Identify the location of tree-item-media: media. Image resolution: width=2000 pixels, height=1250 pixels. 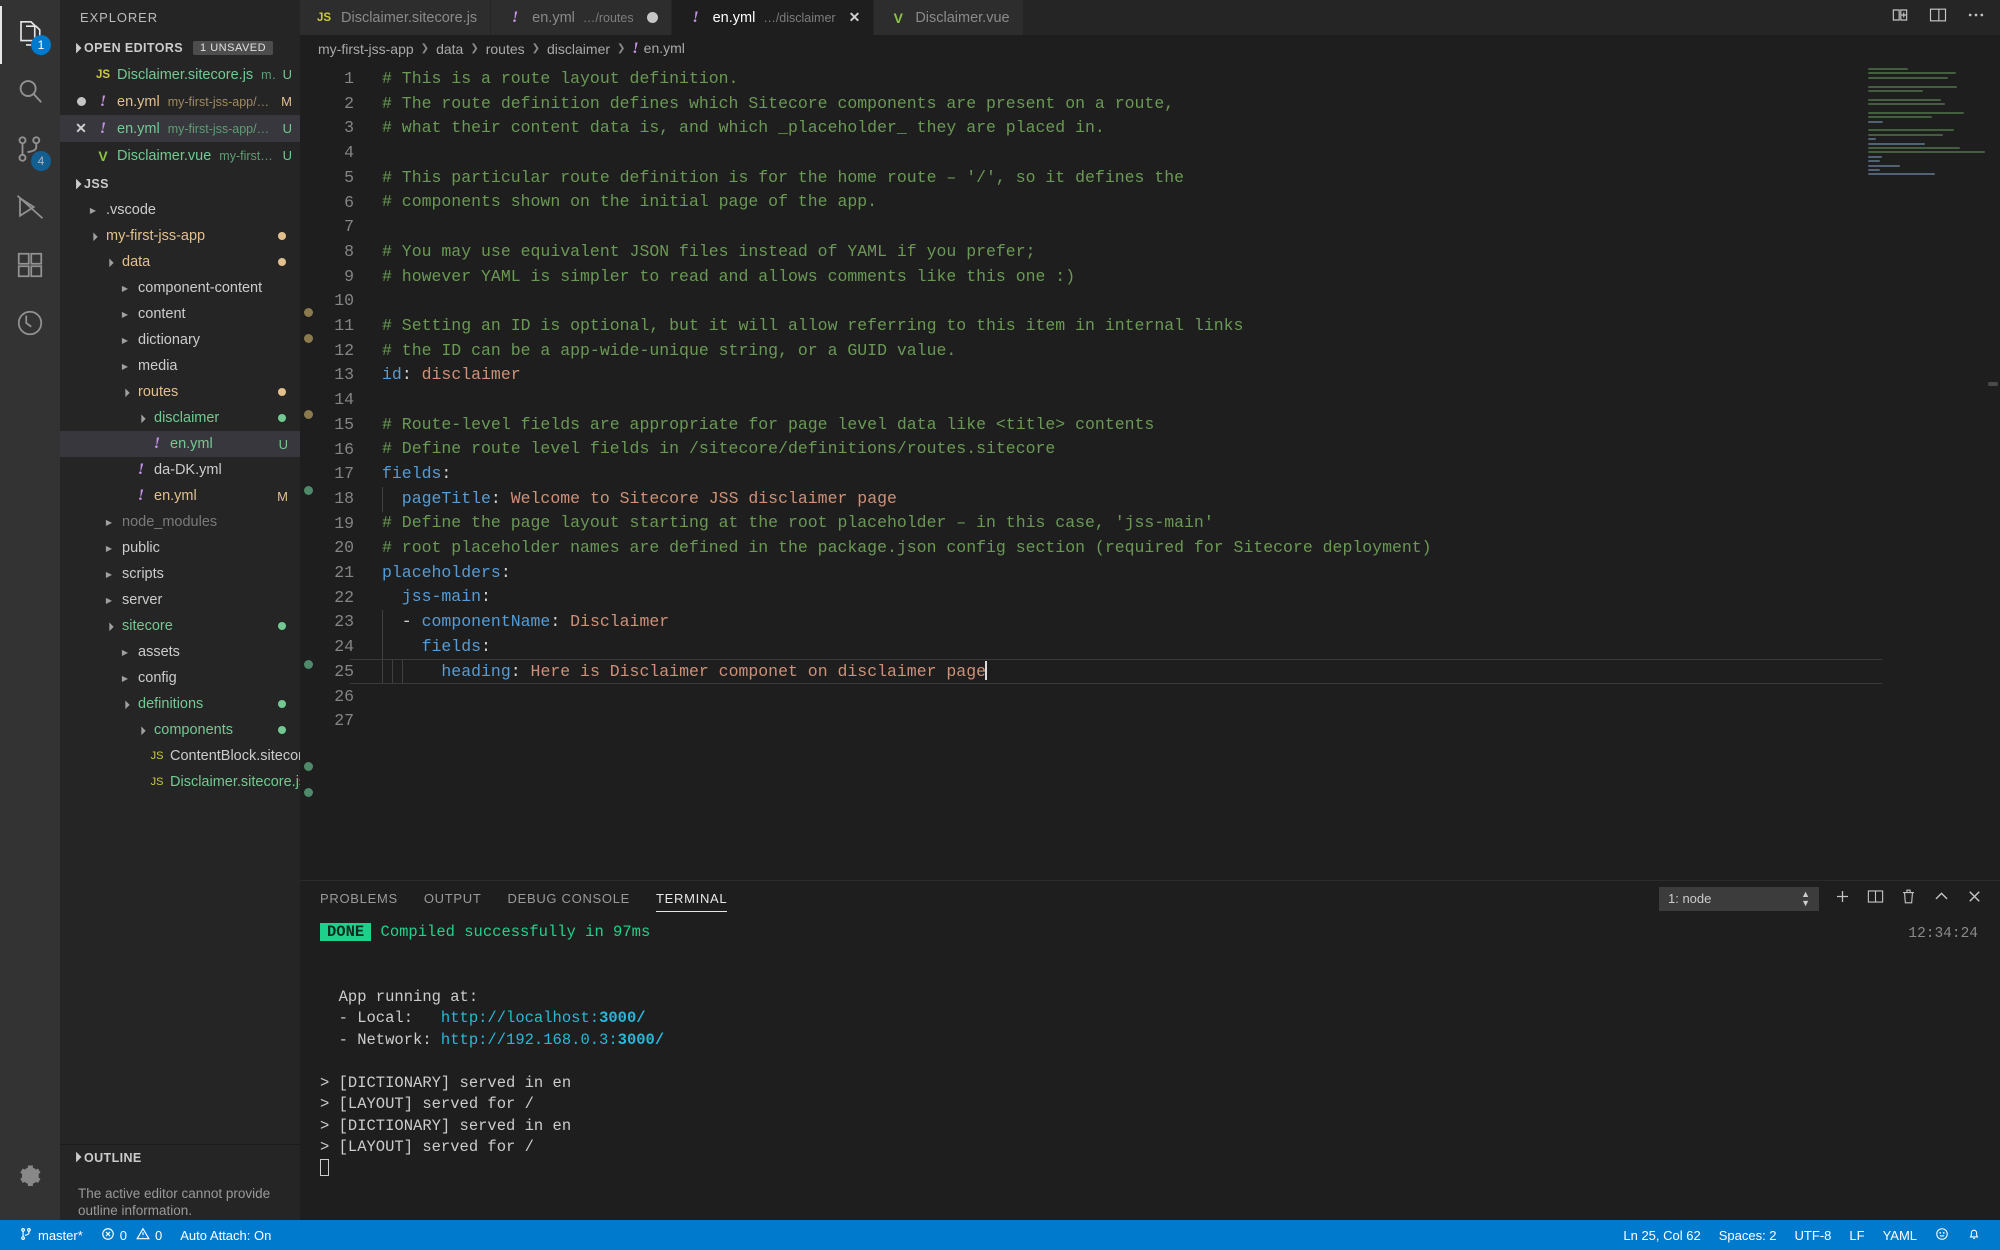
(180, 366).